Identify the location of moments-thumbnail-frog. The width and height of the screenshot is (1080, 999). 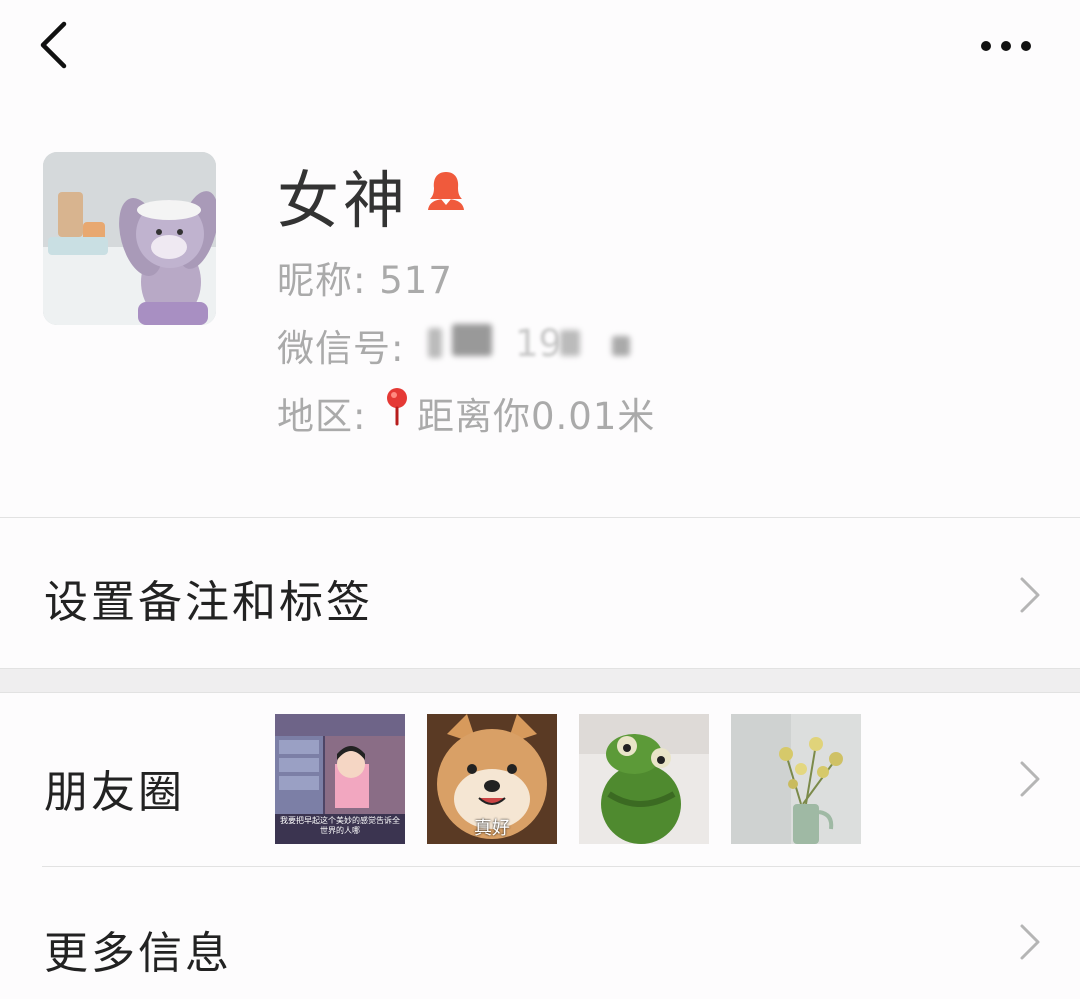
(644, 779).